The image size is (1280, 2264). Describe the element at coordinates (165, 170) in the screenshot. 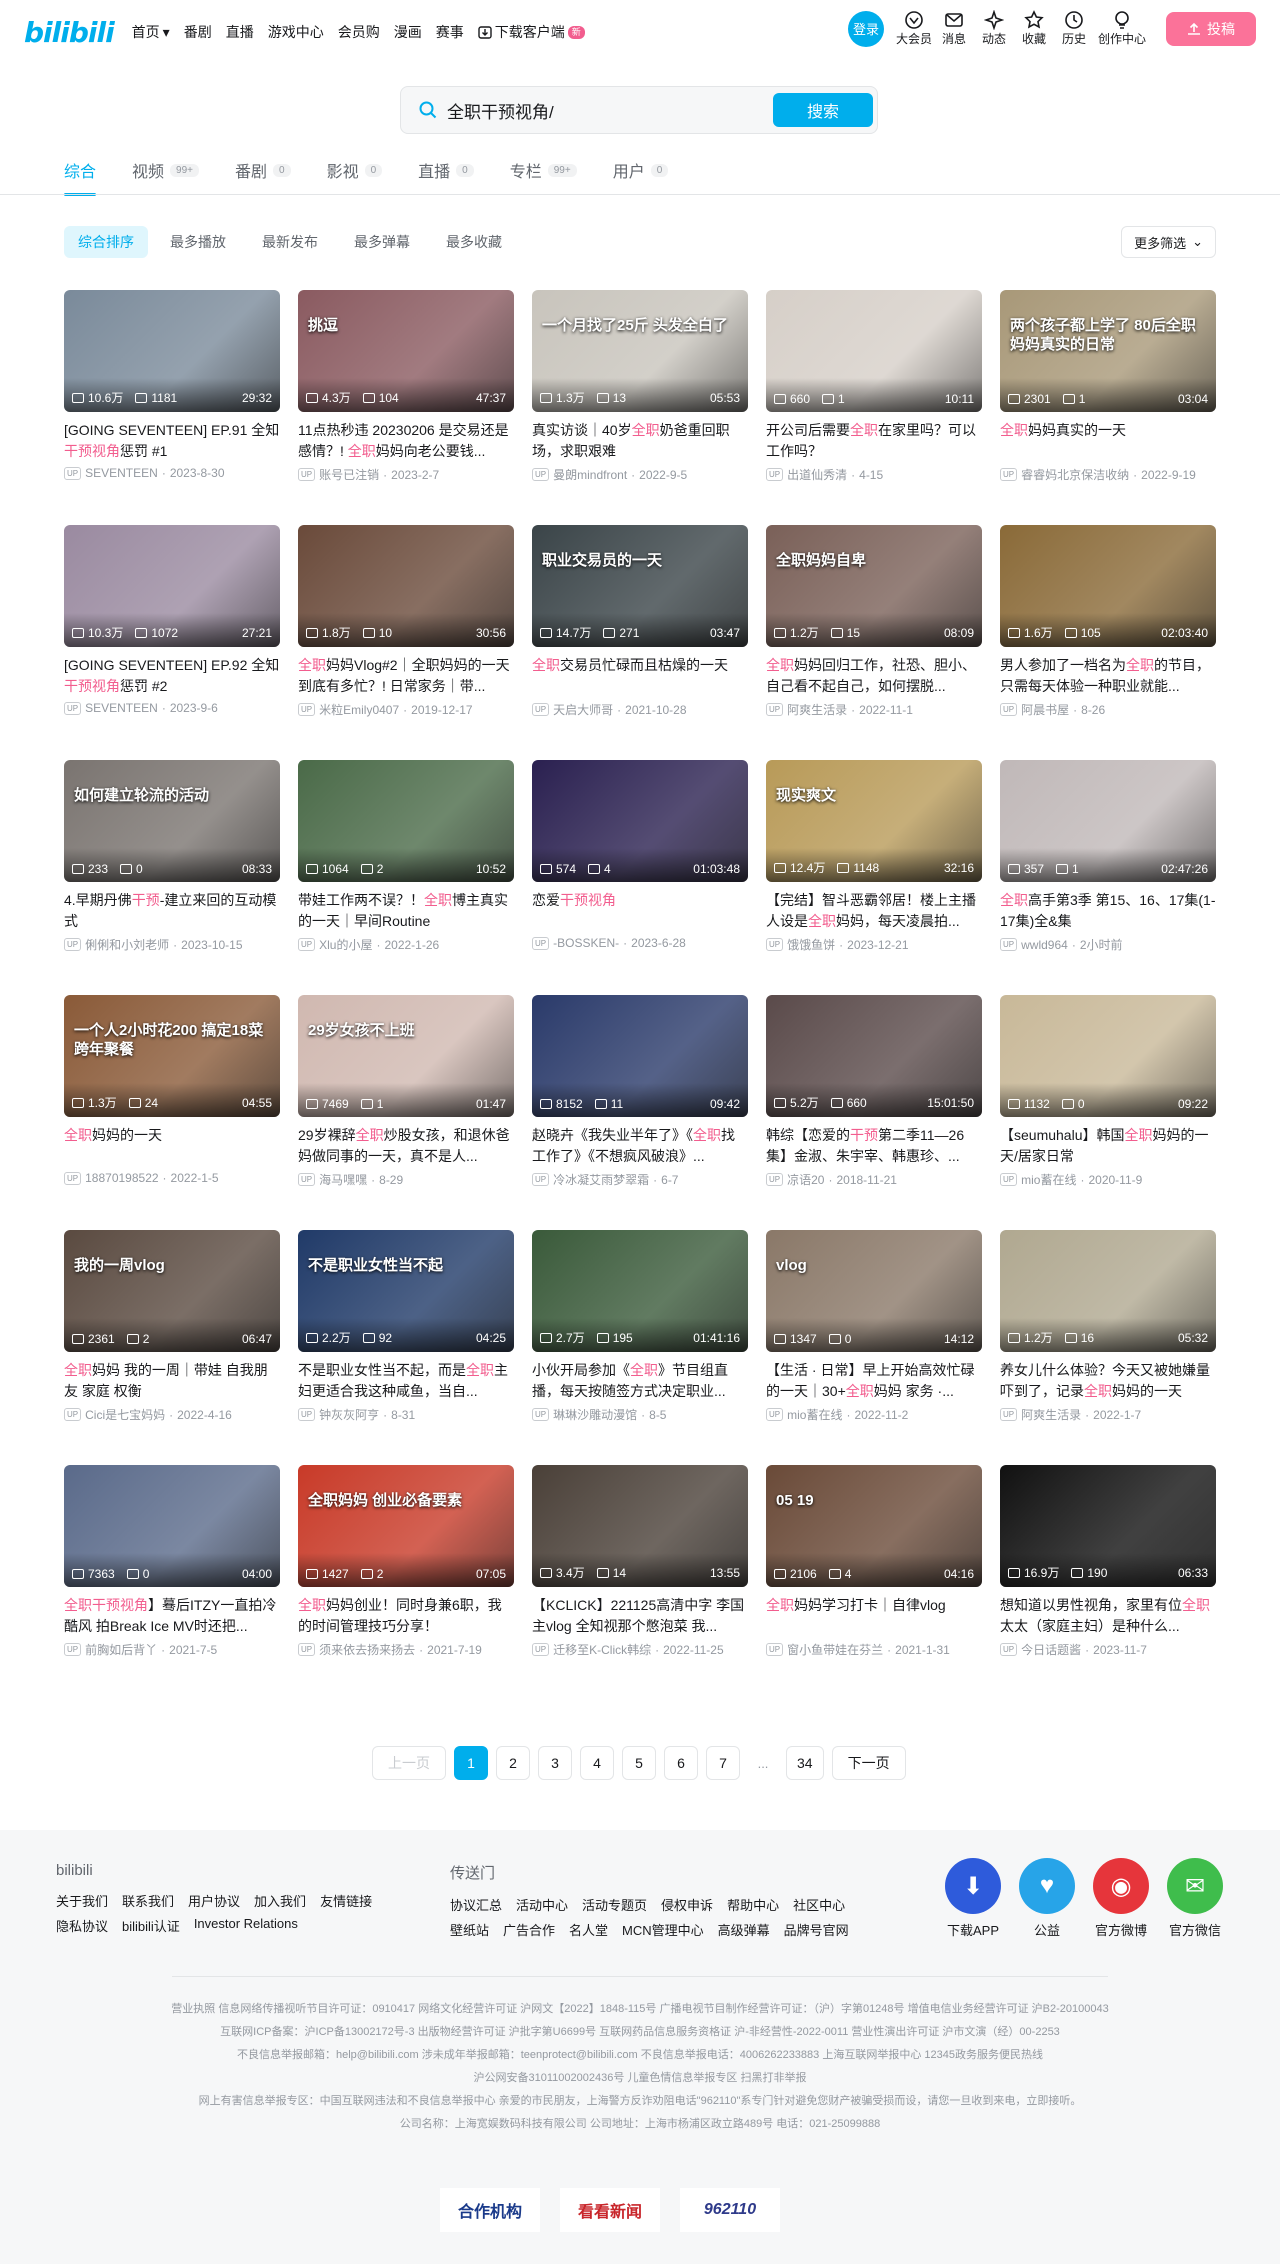

I see `tab-1: 视频 99+` at that location.